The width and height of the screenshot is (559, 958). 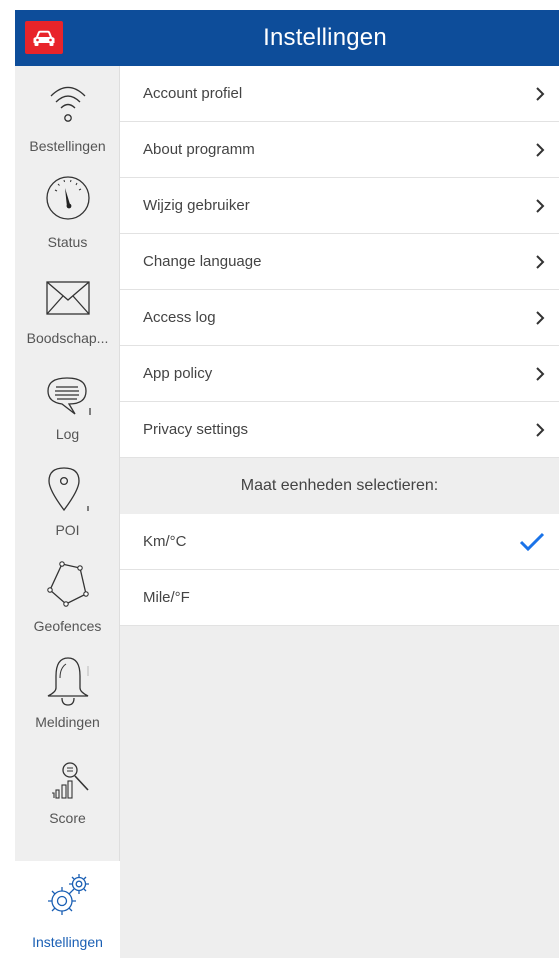 I want to click on sidebar-item-status: Status, so click(x=67, y=210).